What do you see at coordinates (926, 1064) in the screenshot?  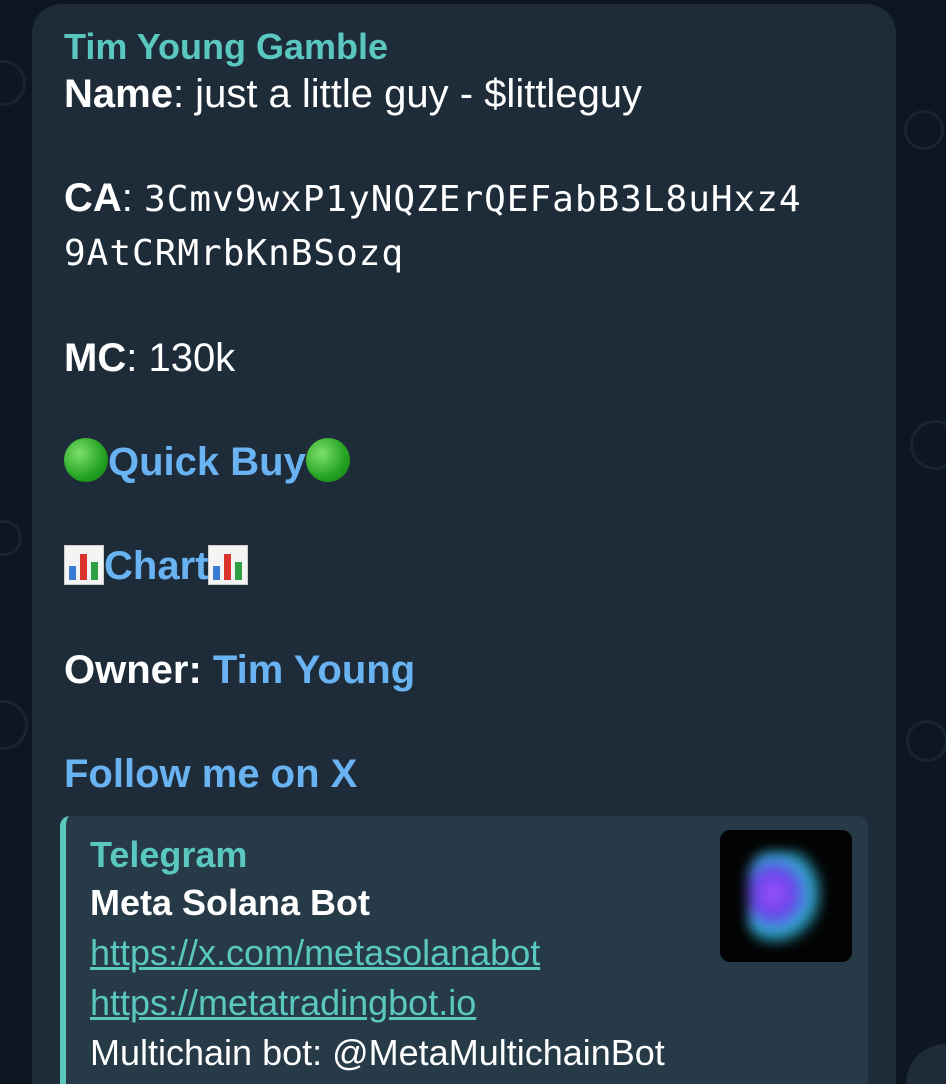 I see `scroll-button` at bounding box center [926, 1064].